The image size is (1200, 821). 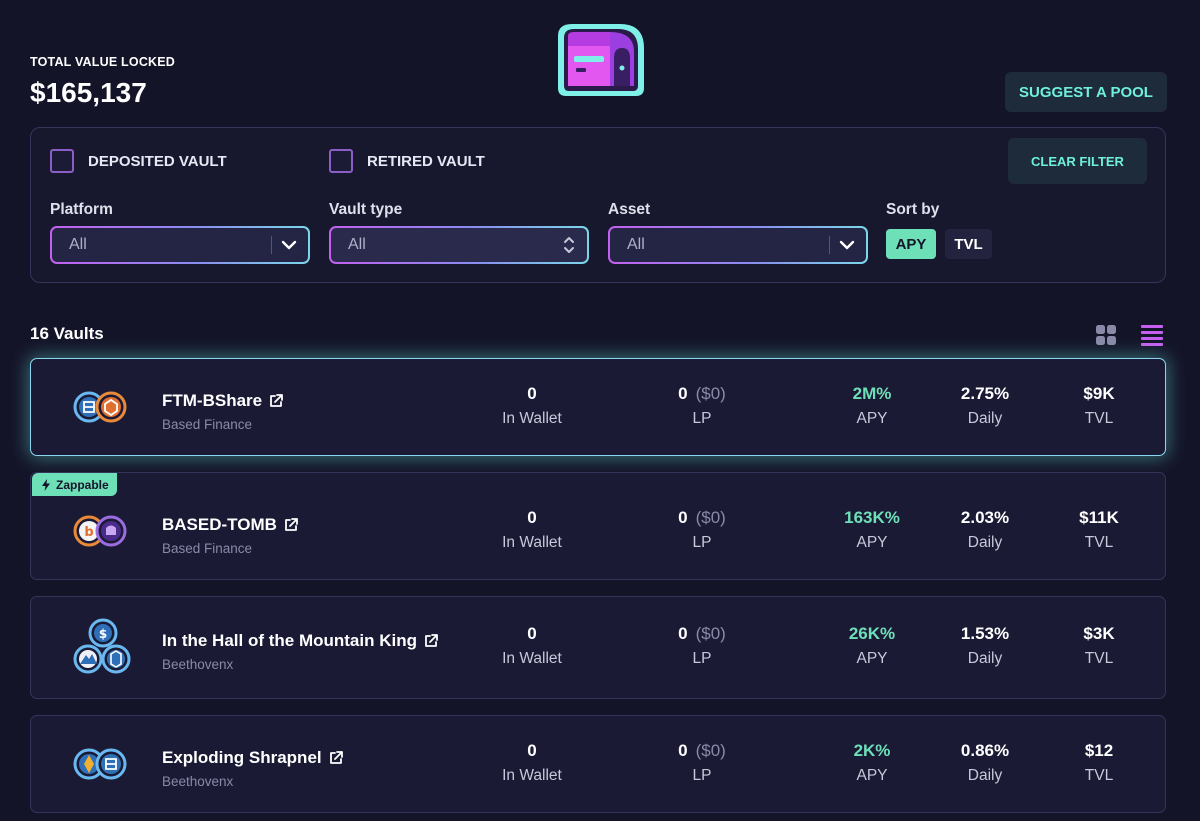 I want to click on apy-value: 2M%, so click(x=872, y=393).